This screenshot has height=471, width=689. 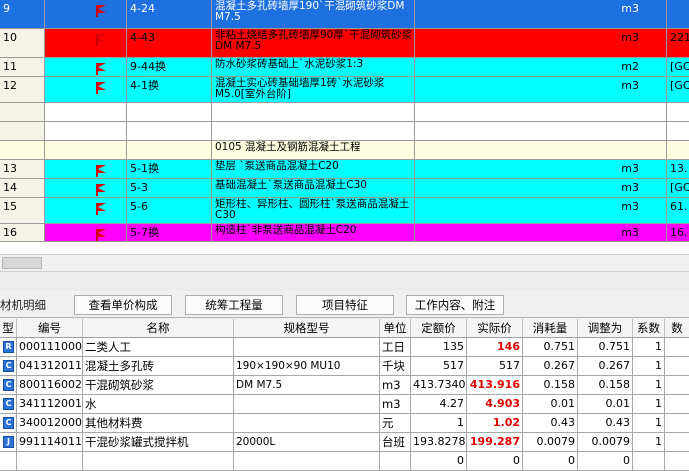 What do you see at coordinates (313, 43) in the screenshot?
I see `item-name: 非粘土烧结多孔砖墙厚90厚`干混砌筑砂浆DM M7.5` at bounding box center [313, 43].